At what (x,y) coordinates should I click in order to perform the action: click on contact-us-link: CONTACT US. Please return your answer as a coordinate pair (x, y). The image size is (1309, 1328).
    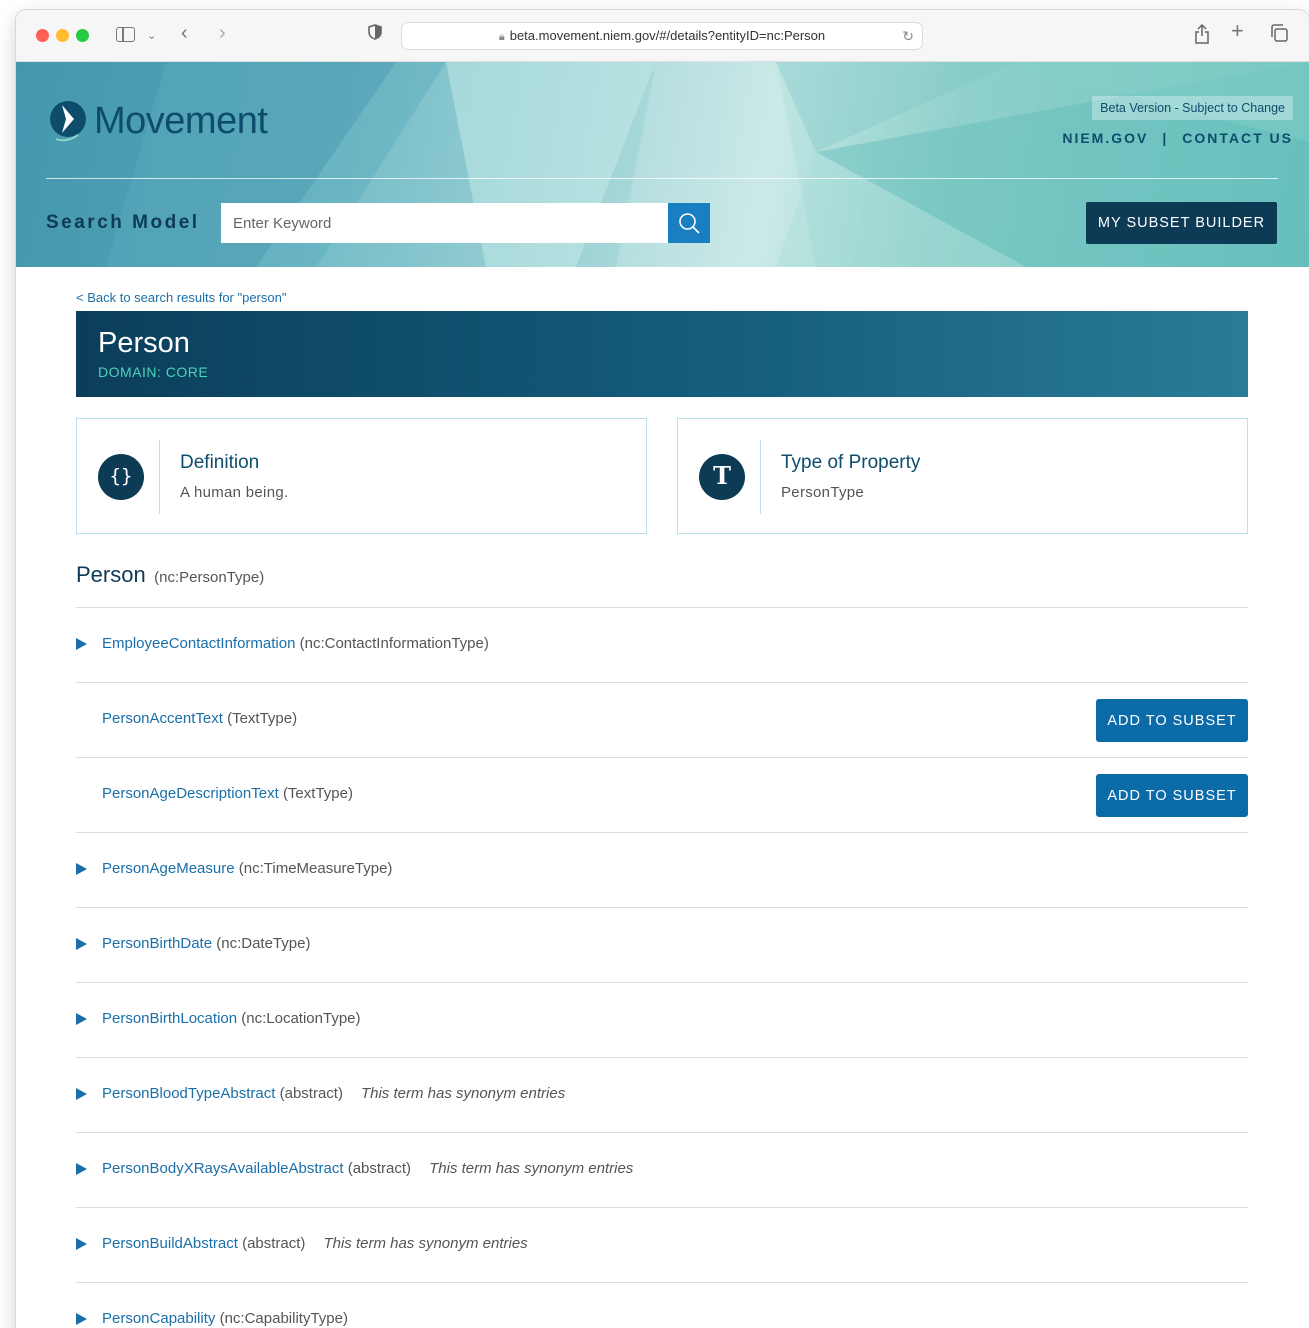
    Looking at the image, I should click on (1237, 138).